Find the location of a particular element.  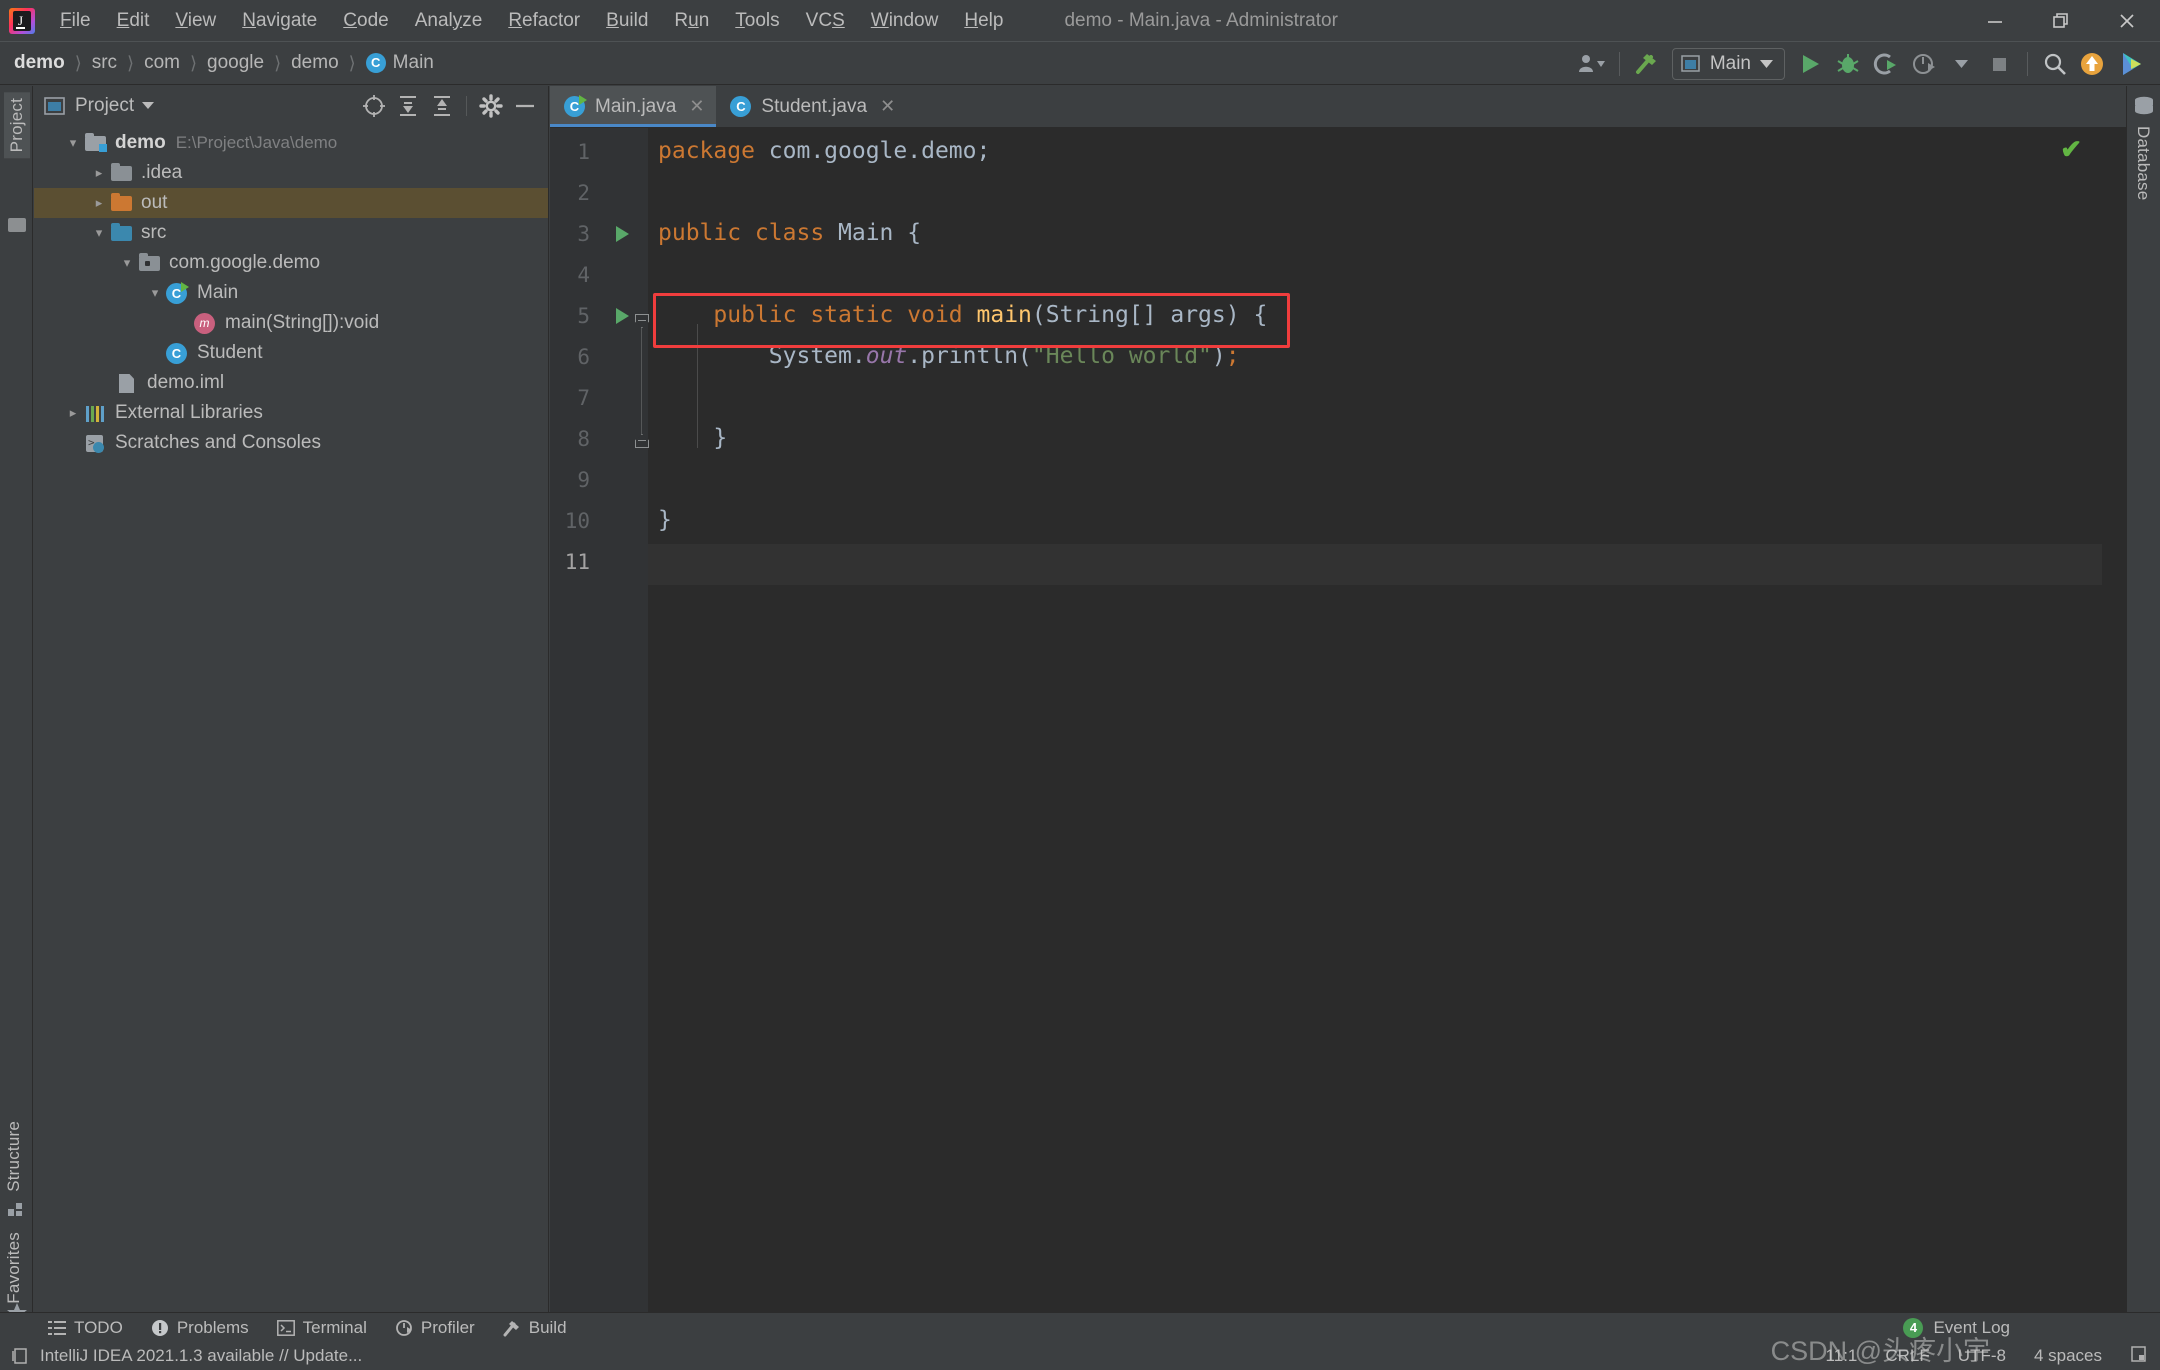

sidebar-item-favorites: Favorites is located at coordinates (14, 1268).